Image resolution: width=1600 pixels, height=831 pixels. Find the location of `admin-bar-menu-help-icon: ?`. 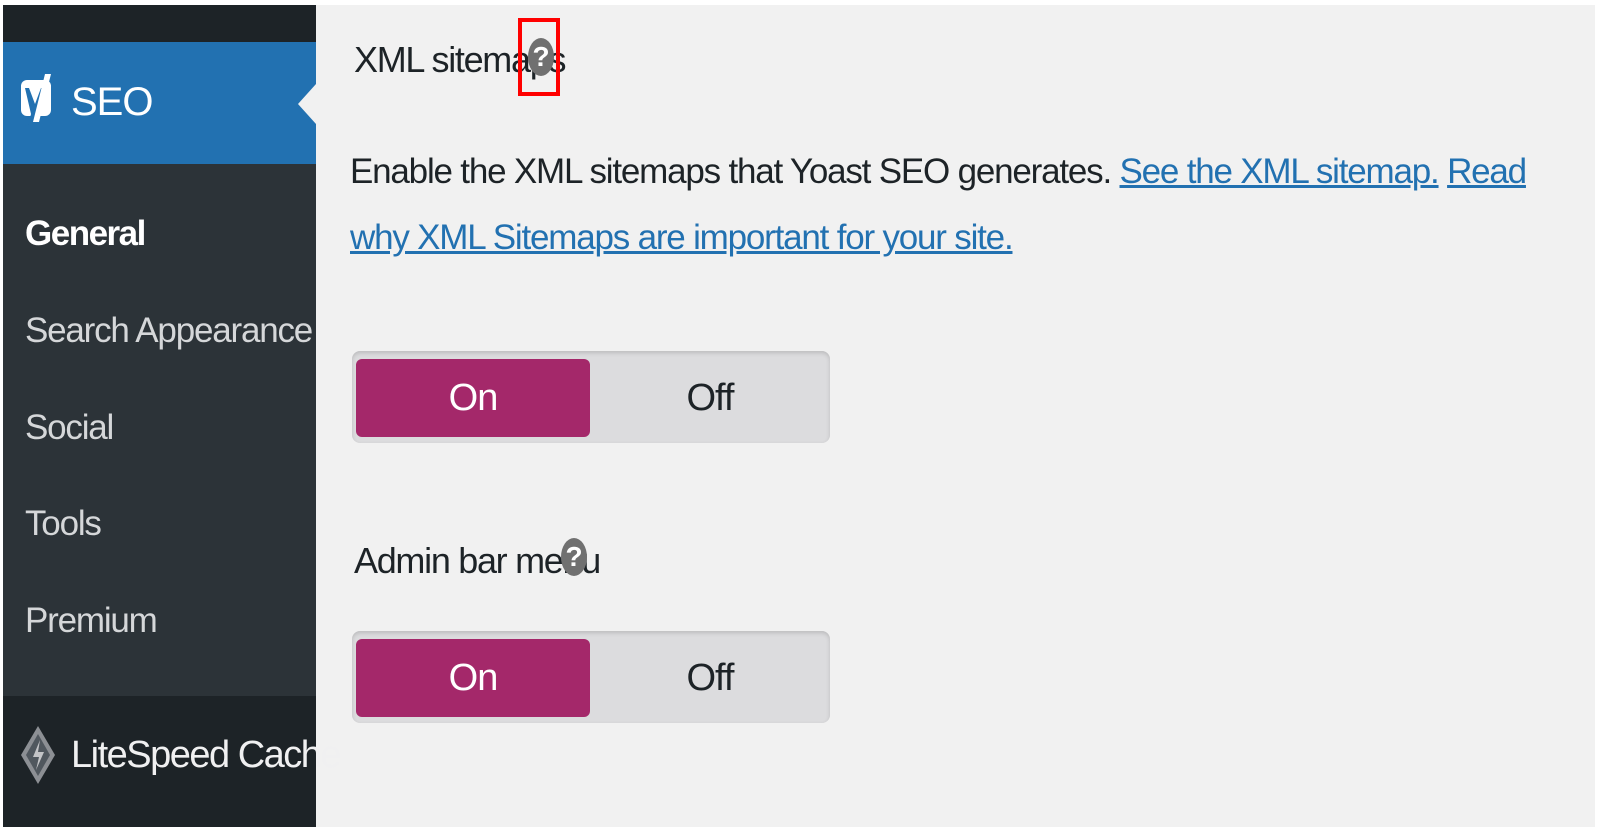

admin-bar-menu-help-icon: ? is located at coordinates (574, 557).